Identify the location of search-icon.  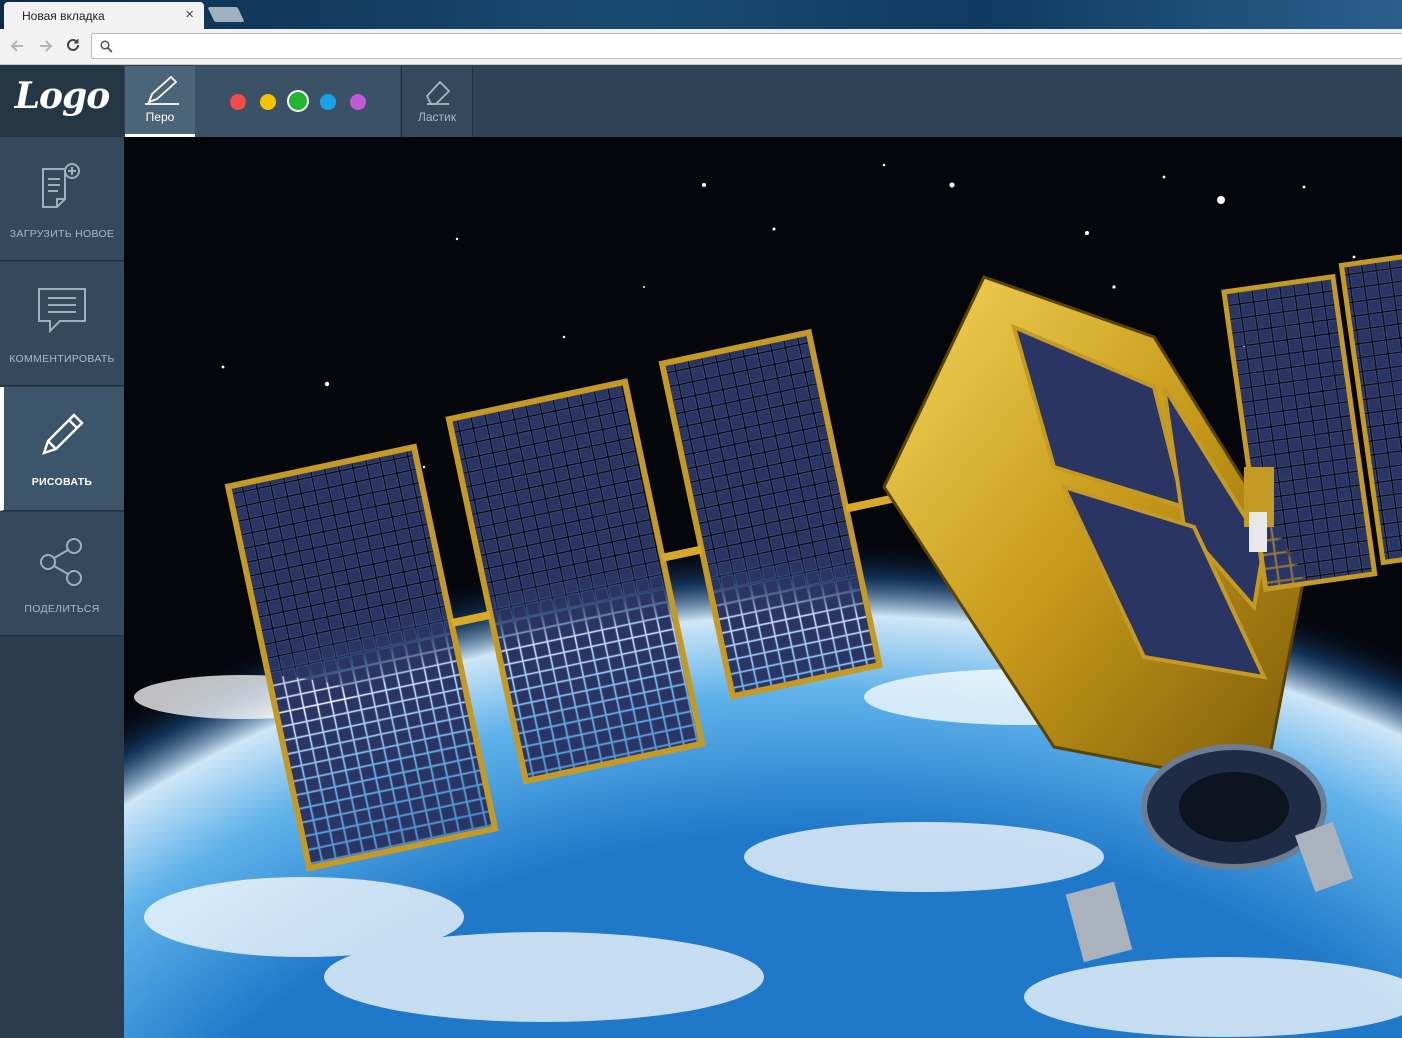
(106, 46).